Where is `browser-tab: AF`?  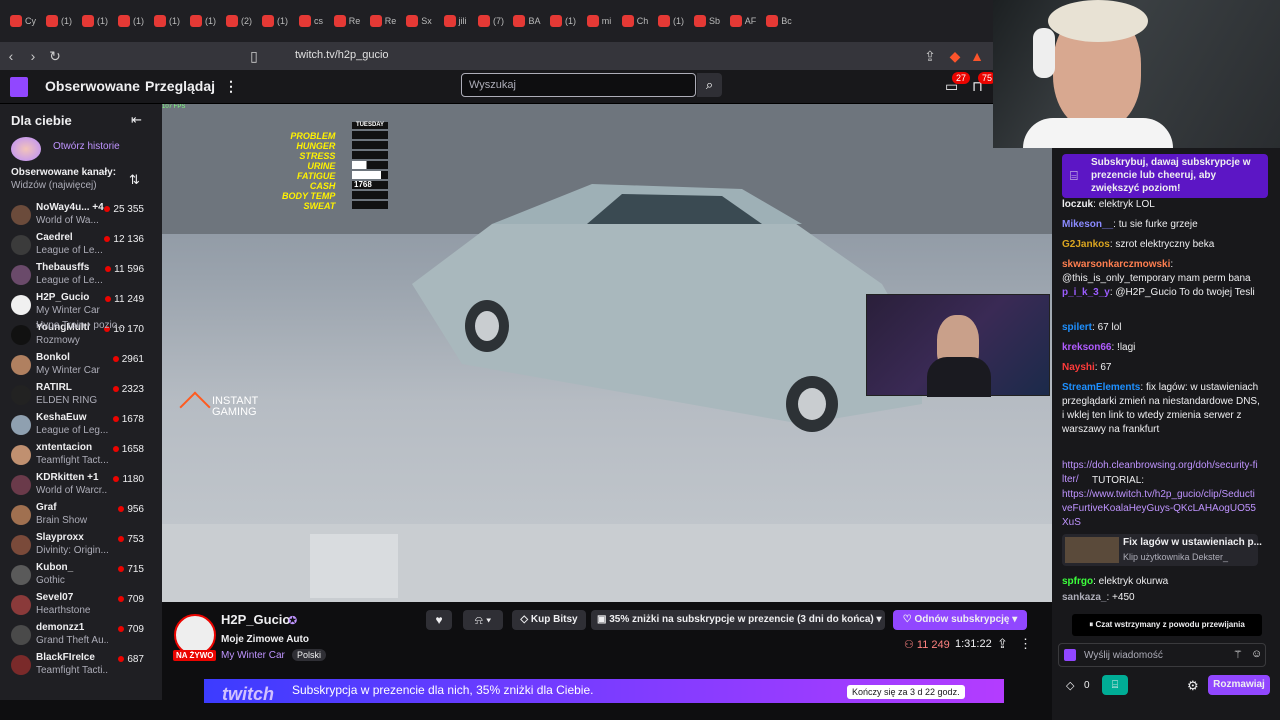 browser-tab: AF is located at coordinates (743, 21).